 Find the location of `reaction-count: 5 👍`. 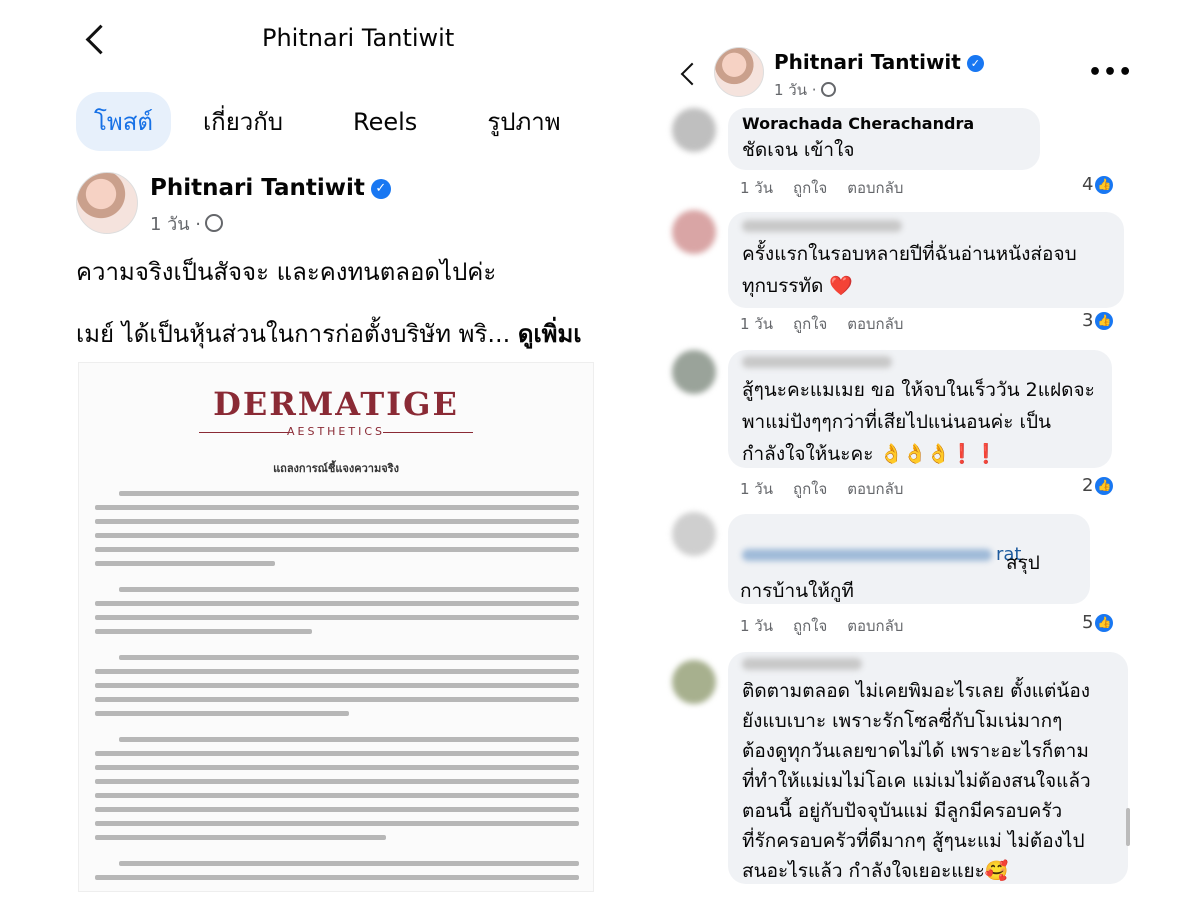

reaction-count: 5 👍 is located at coordinates (1098, 622).